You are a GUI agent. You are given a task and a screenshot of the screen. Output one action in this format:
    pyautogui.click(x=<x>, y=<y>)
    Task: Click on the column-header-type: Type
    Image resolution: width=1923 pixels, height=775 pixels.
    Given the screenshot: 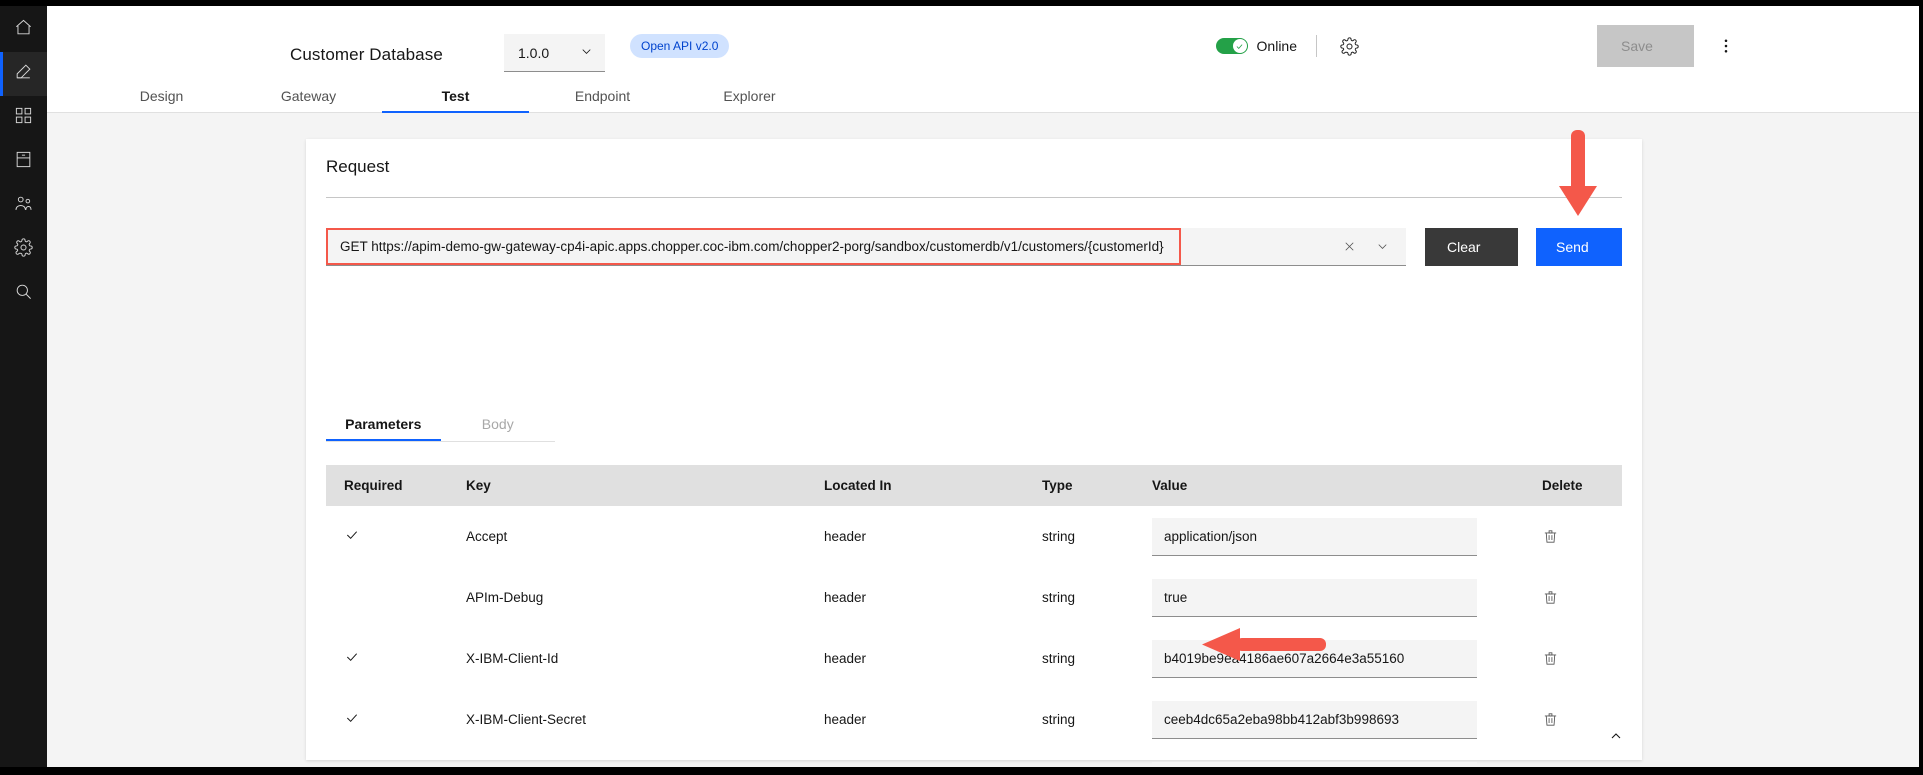 What is the action you would take?
    pyautogui.click(x=1057, y=485)
    